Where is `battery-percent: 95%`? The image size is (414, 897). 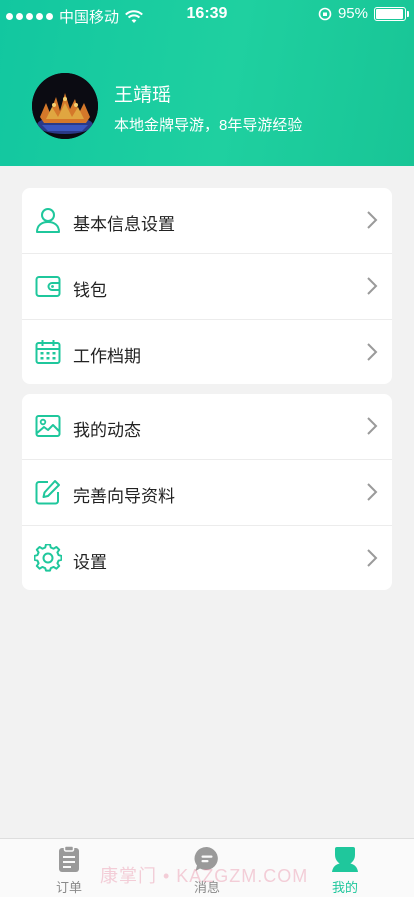 battery-percent: 95% is located at coordinates (352, 13).